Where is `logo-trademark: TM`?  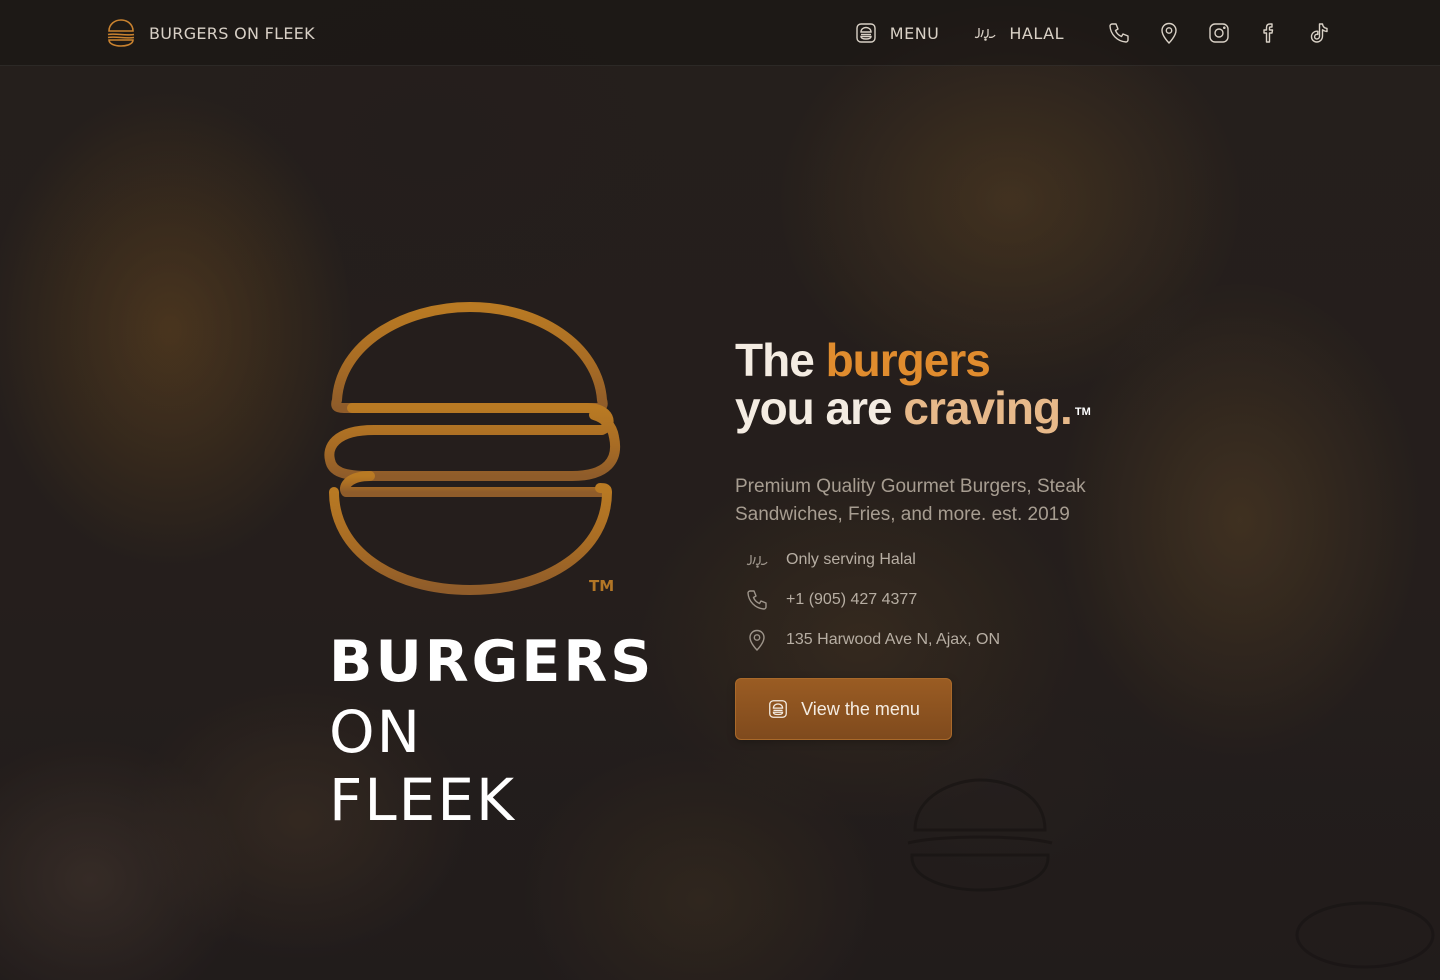
logo-trademark: TM is located at coordinates (602, 586).